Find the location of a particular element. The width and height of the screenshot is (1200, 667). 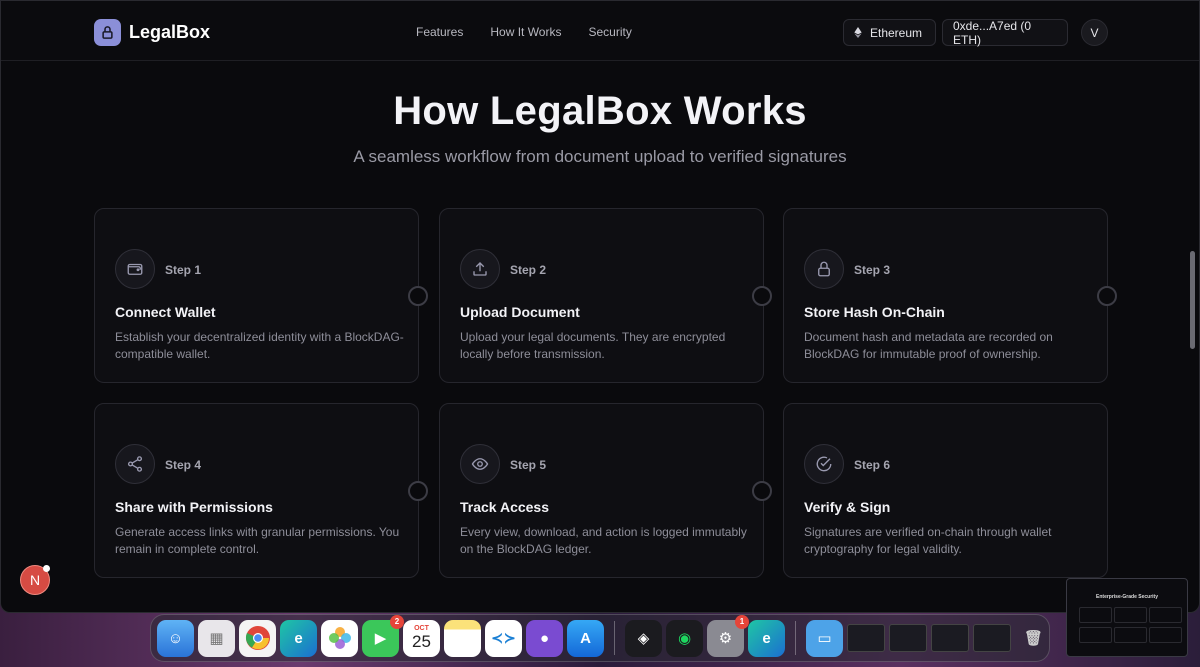

trash-icon: 🗑 is located at coordinates (1033, 638).